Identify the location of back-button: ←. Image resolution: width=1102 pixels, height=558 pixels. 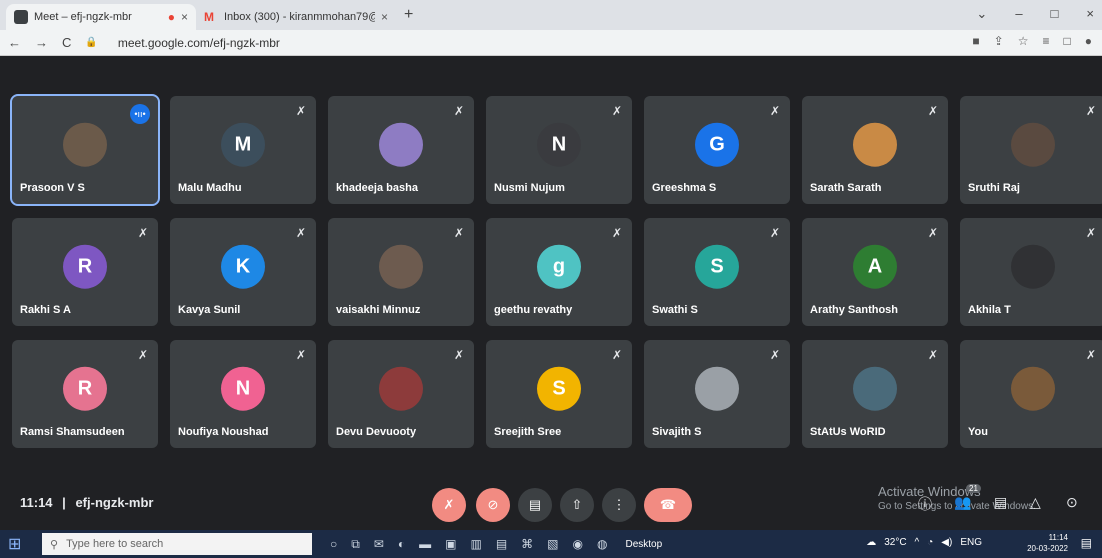
(14, 42).